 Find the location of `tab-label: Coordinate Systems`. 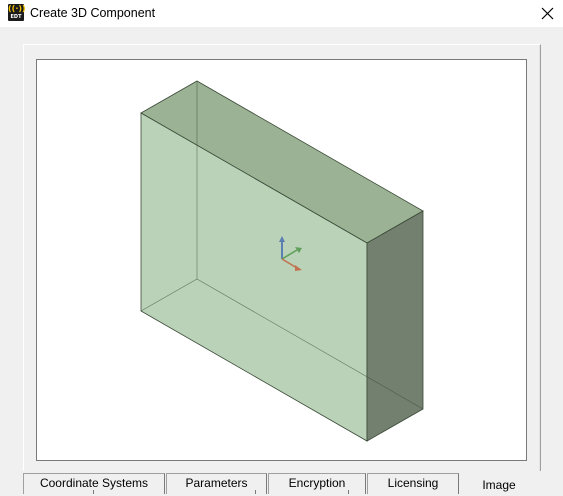

tab-label: Coordinate Systems is located at coordinates (94, 483).